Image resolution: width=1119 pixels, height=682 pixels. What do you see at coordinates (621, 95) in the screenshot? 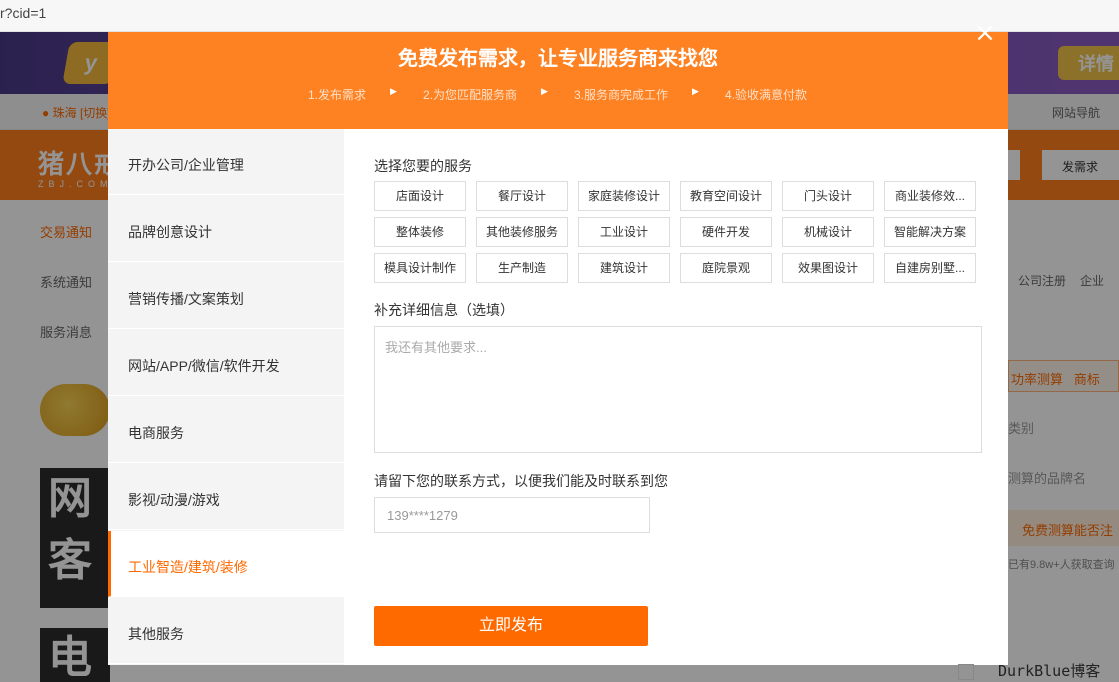
I see `step-3: 3.服务商完成工作` at bounding box center [621, 95].